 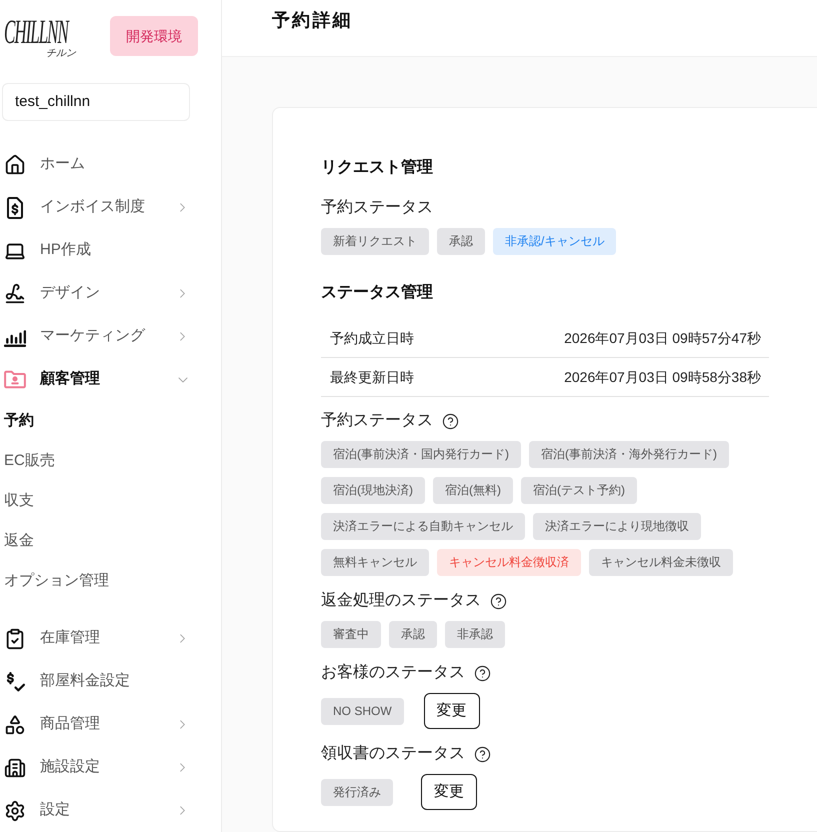 I want to click on status-tag: 宿泊(無料), so click(x=473, y=490).